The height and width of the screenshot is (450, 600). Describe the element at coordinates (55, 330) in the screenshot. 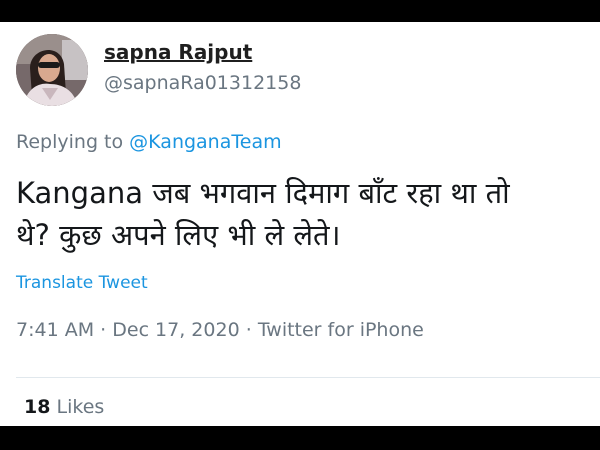

I see `tweet-time: 7:41 AM` at that location.